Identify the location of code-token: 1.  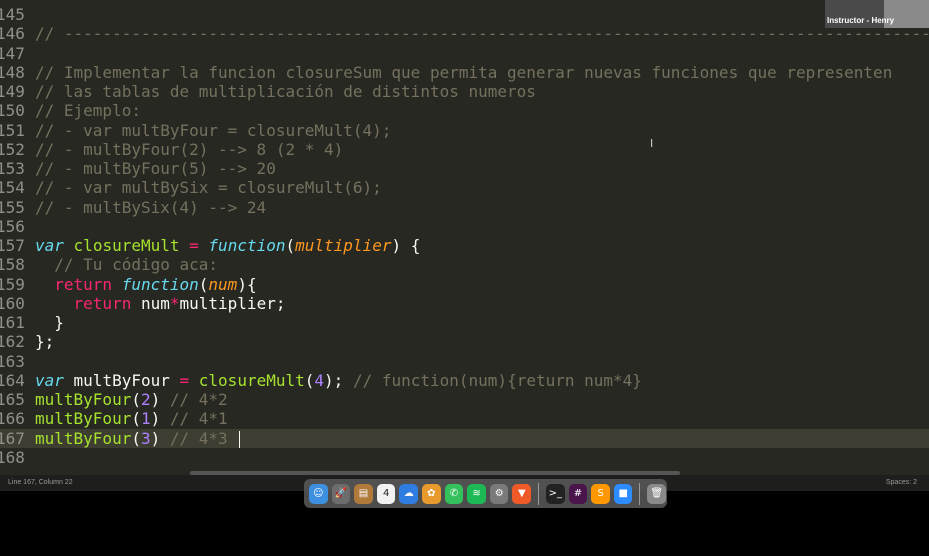
(145, 419).